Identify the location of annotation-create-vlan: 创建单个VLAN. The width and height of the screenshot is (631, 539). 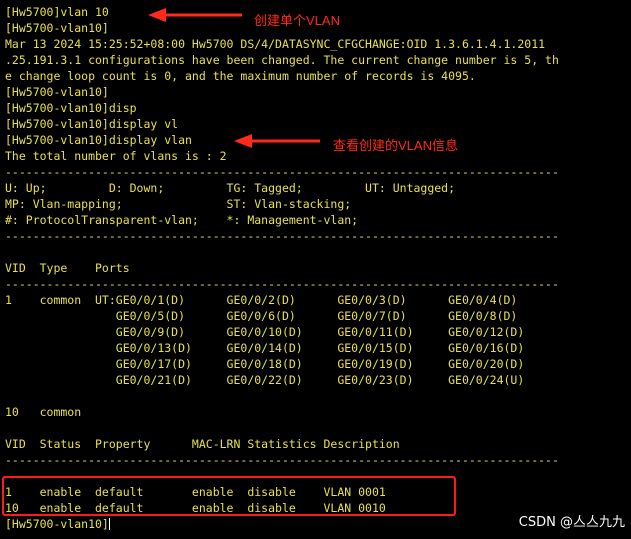
(297, 20).